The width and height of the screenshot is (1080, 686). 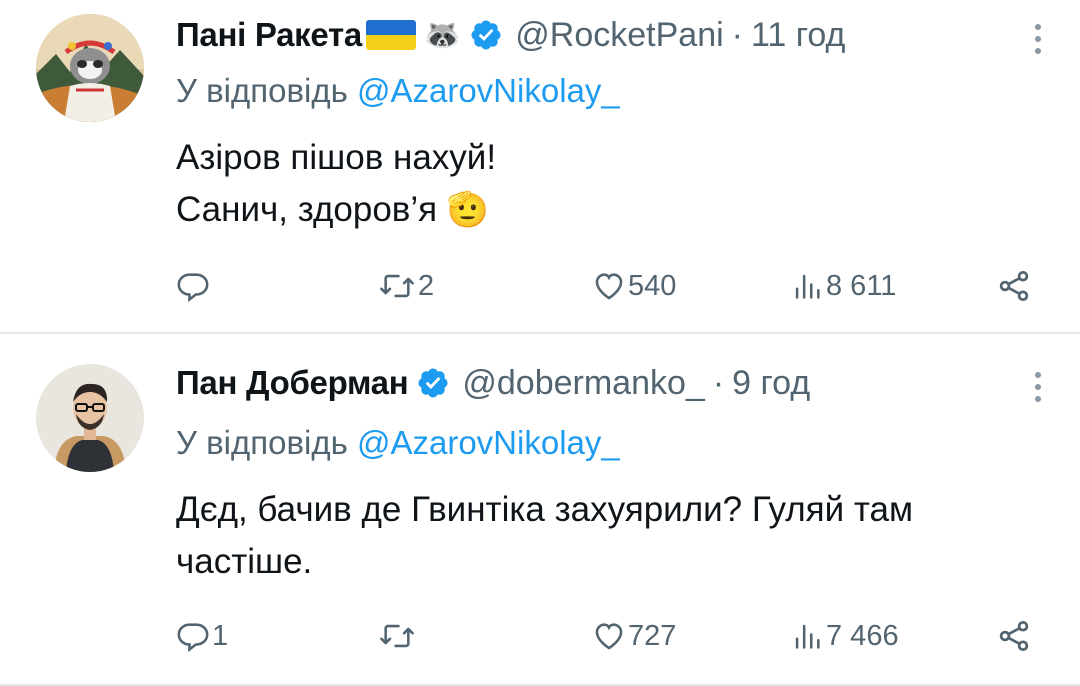 What do you see at coordinates (269, 35) in the screenshot?
I see `author-name: Пані Ракета` at bounding box center [269, 35].